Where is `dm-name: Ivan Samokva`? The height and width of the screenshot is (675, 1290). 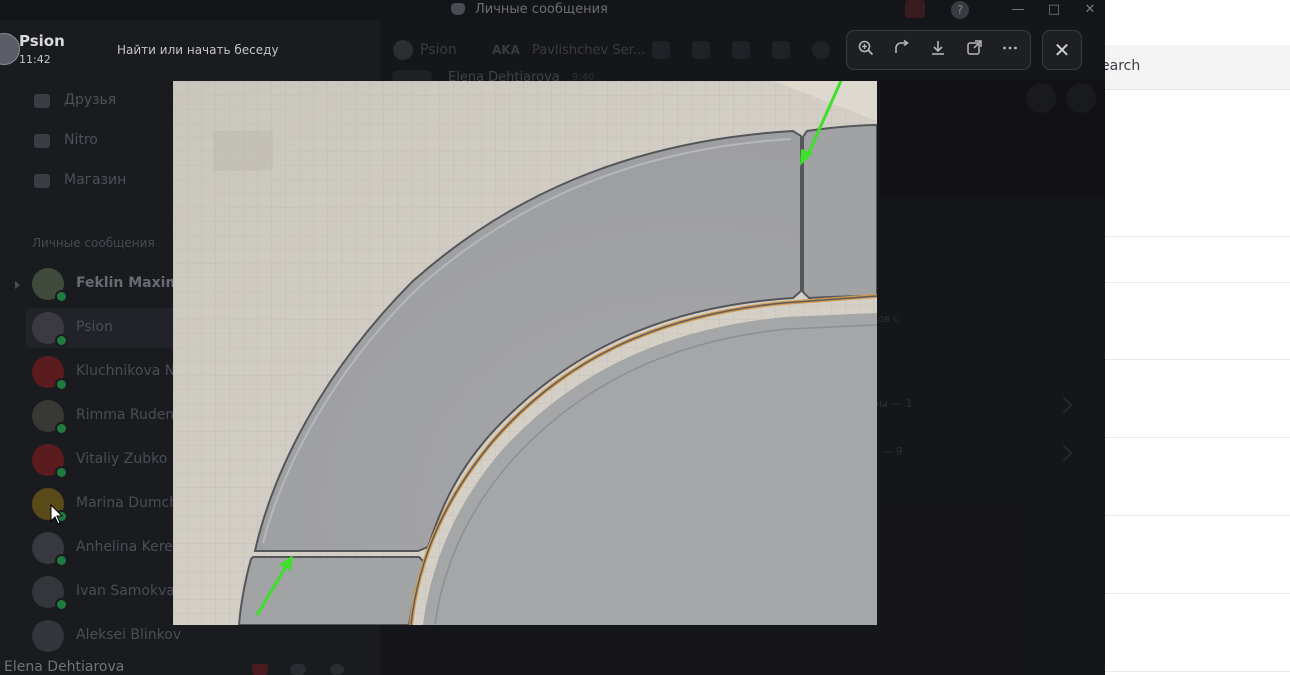 dm-name: Ivan Samokva is located at coordinates (125, 591).